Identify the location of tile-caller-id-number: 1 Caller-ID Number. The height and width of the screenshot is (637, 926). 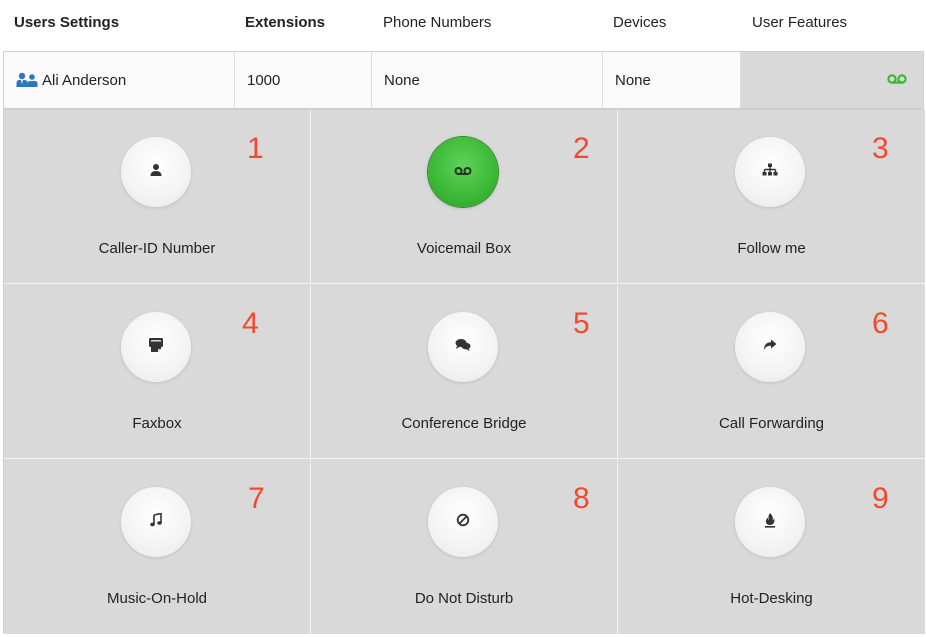
(157, 197).